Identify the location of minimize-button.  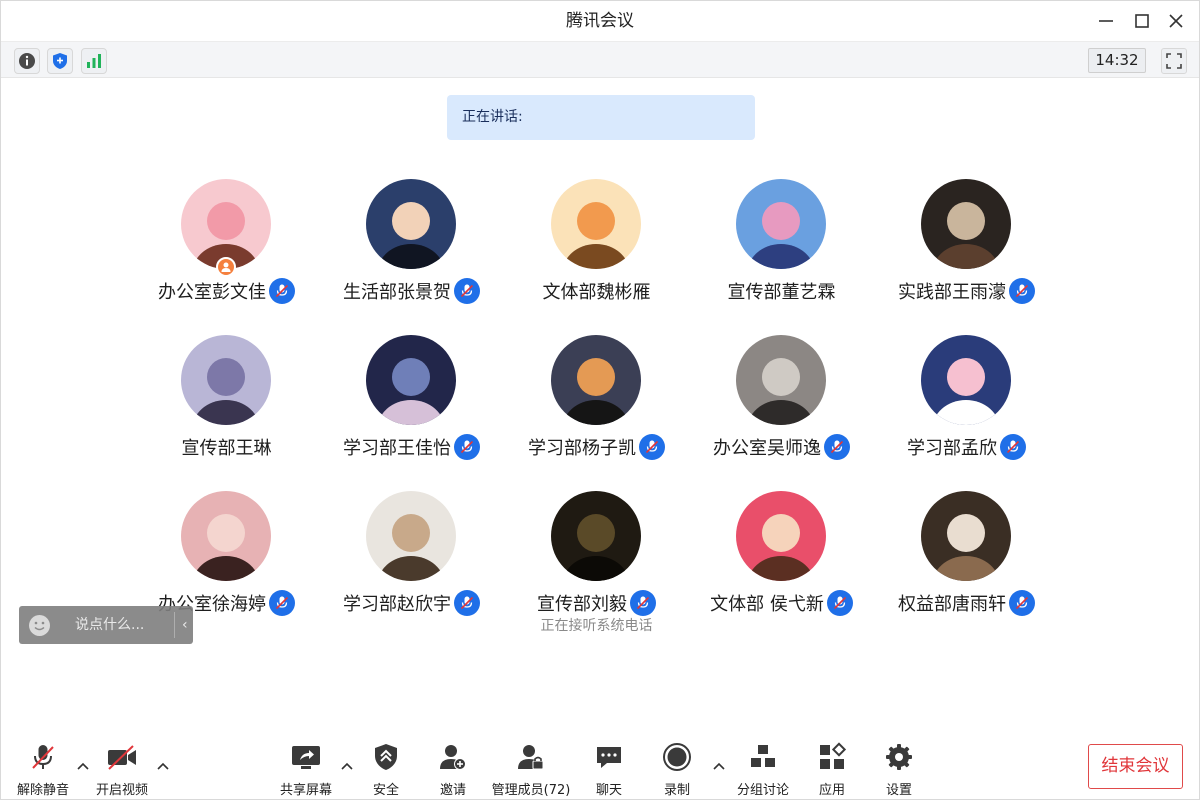
(1106, 21).